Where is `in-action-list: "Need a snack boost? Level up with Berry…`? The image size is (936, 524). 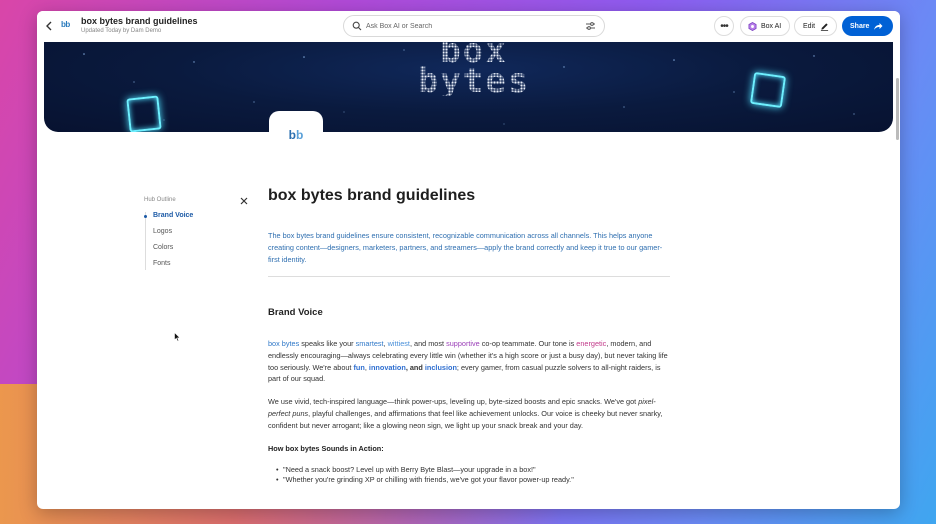 in-action-list: "Need a snack boost? Level up with Berry… is located at coordinates (469, 475).